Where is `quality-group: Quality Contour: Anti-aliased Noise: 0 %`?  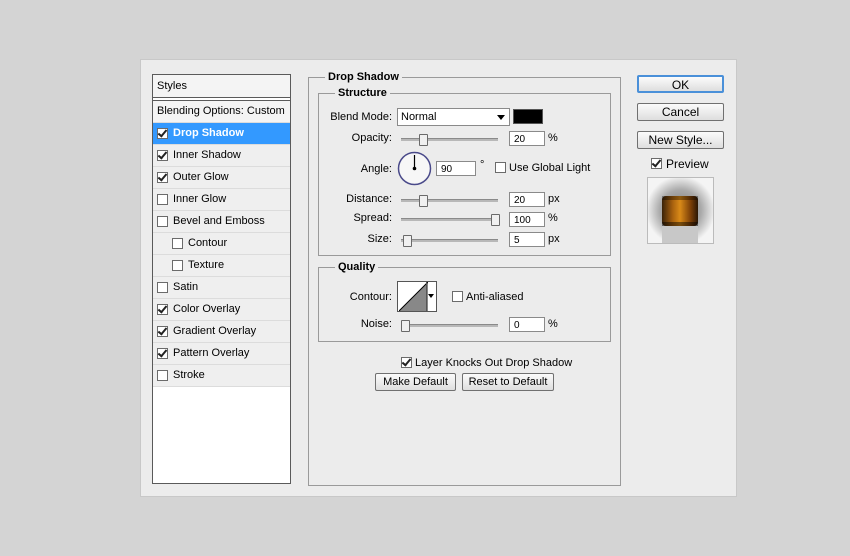
quality-group: Quality Contour: Anti-aliased Noise: 0 % is located at coordinates (464, 301).